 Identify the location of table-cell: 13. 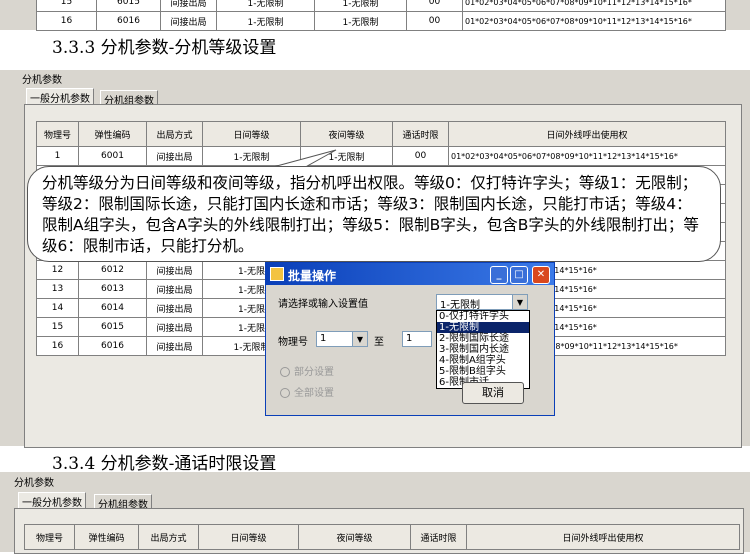
(57, 289).